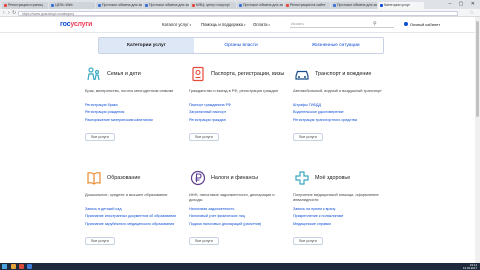  I want to click on scrollbar-thumb, so click(477, 69).